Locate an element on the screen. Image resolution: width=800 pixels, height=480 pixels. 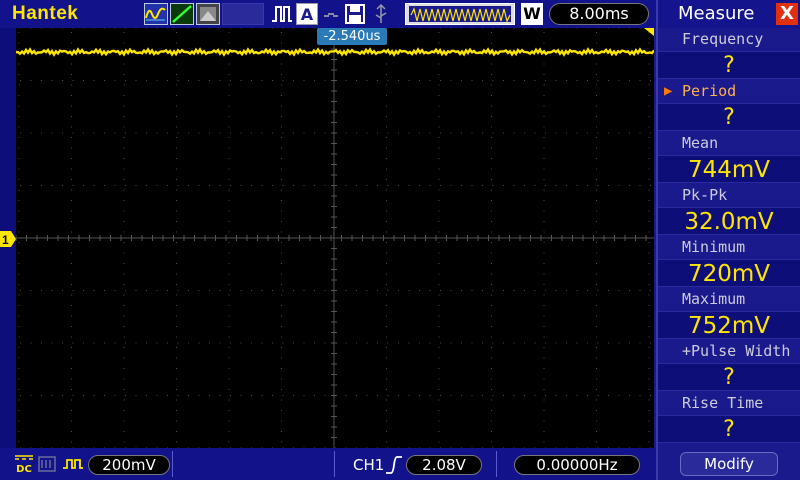
separator is located at coordinates (334, 464).